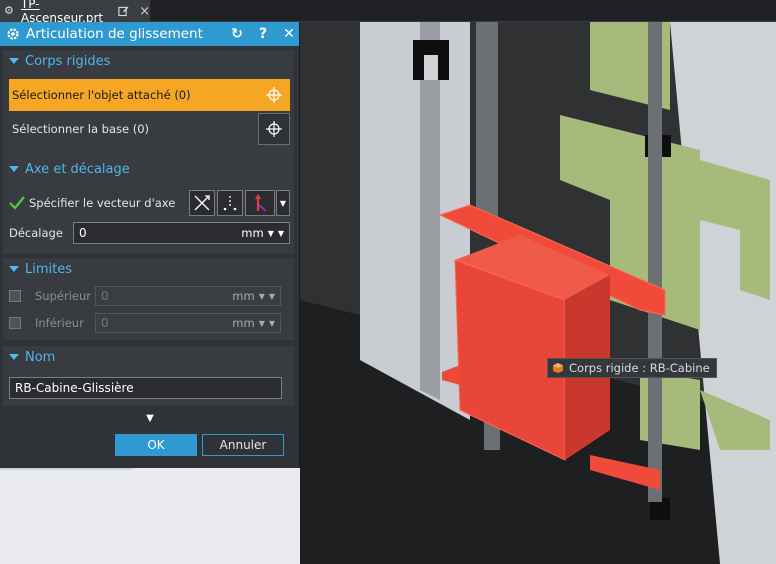 This screenshot has height=564, width=776. Describe the element at coordinates (188, 296) in the screenshot. I see `upper-limit-input: 0 mm ▼ ▼` at that location.